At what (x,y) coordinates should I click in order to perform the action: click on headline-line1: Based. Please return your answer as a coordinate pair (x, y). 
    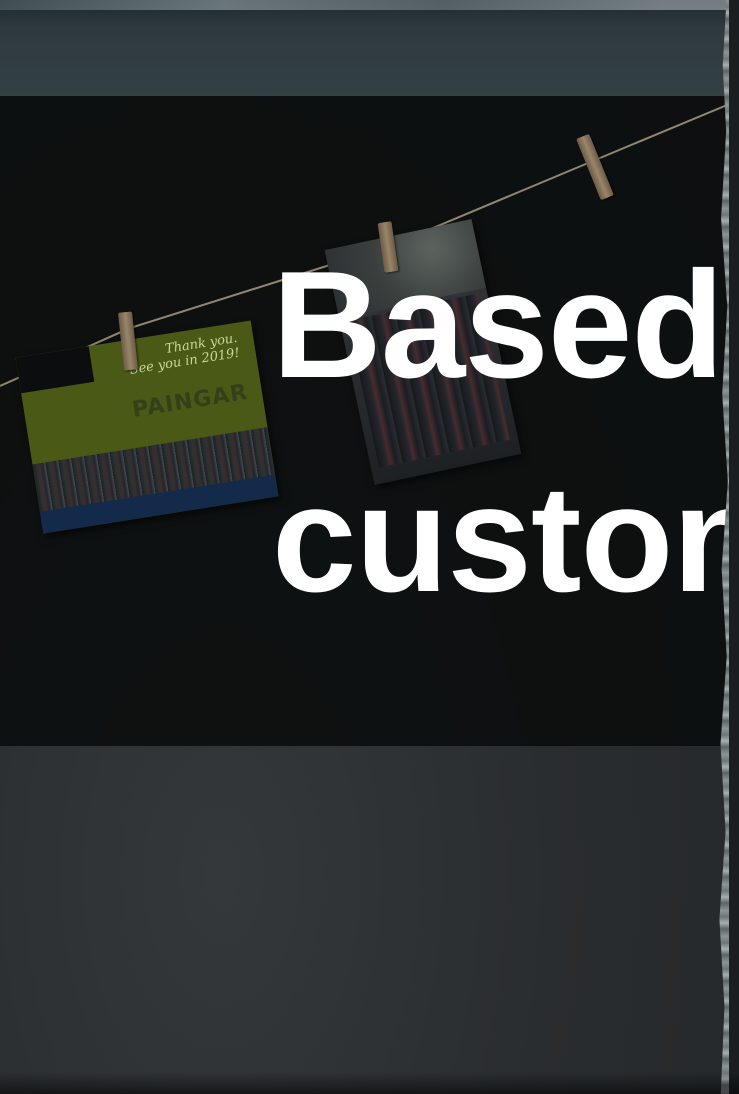
    Looking at the image, I should click on (498, 325).